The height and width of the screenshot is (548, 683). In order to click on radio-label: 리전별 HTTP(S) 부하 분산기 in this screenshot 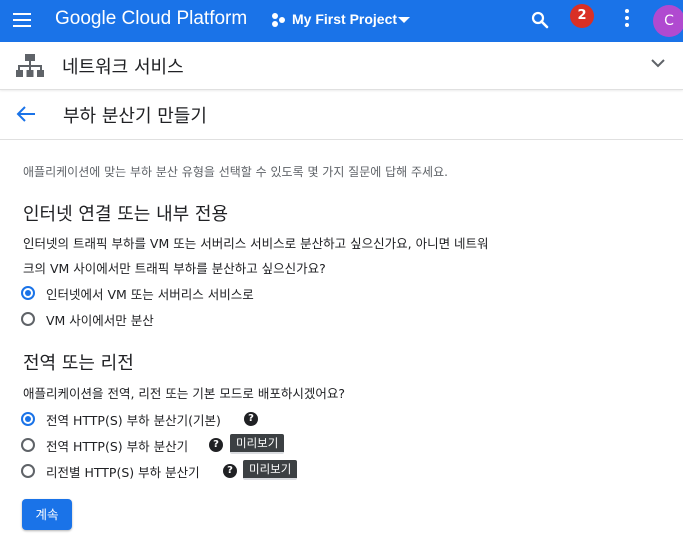, I will do `click(123, 472)`.